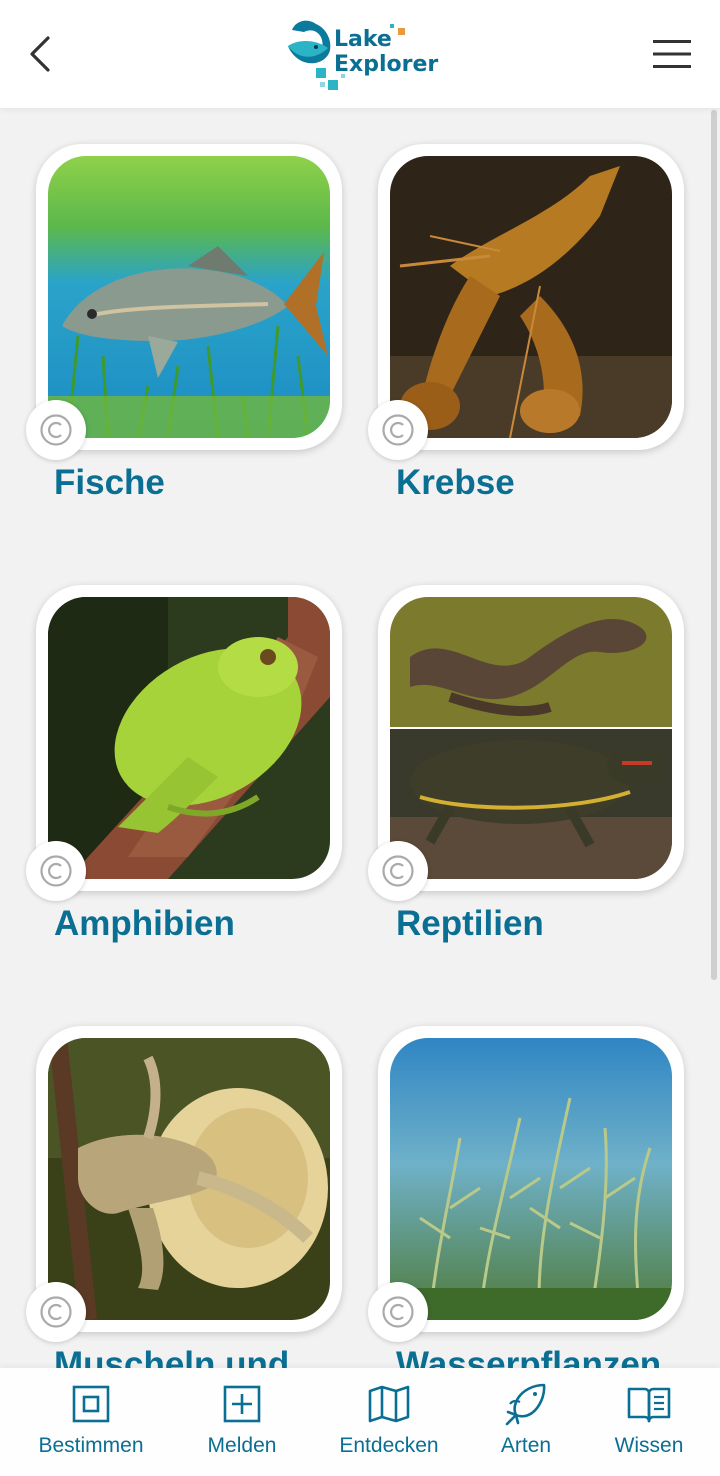 Image resolution: width=720 pixels, height=1476 pixels. Describe the element at coordinates (714, 545) in the screenshot. I see `scrollbar` at that location.